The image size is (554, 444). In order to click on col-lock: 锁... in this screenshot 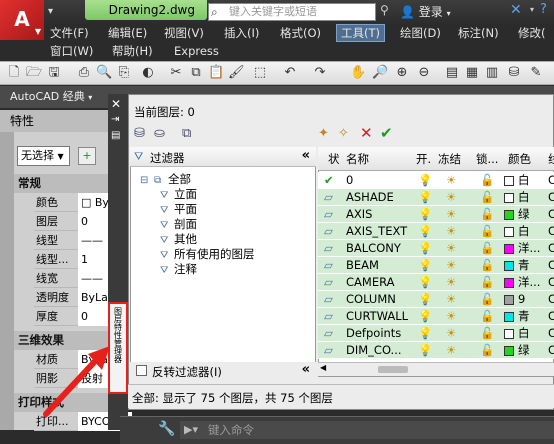, I will do `click(487, 159)`.